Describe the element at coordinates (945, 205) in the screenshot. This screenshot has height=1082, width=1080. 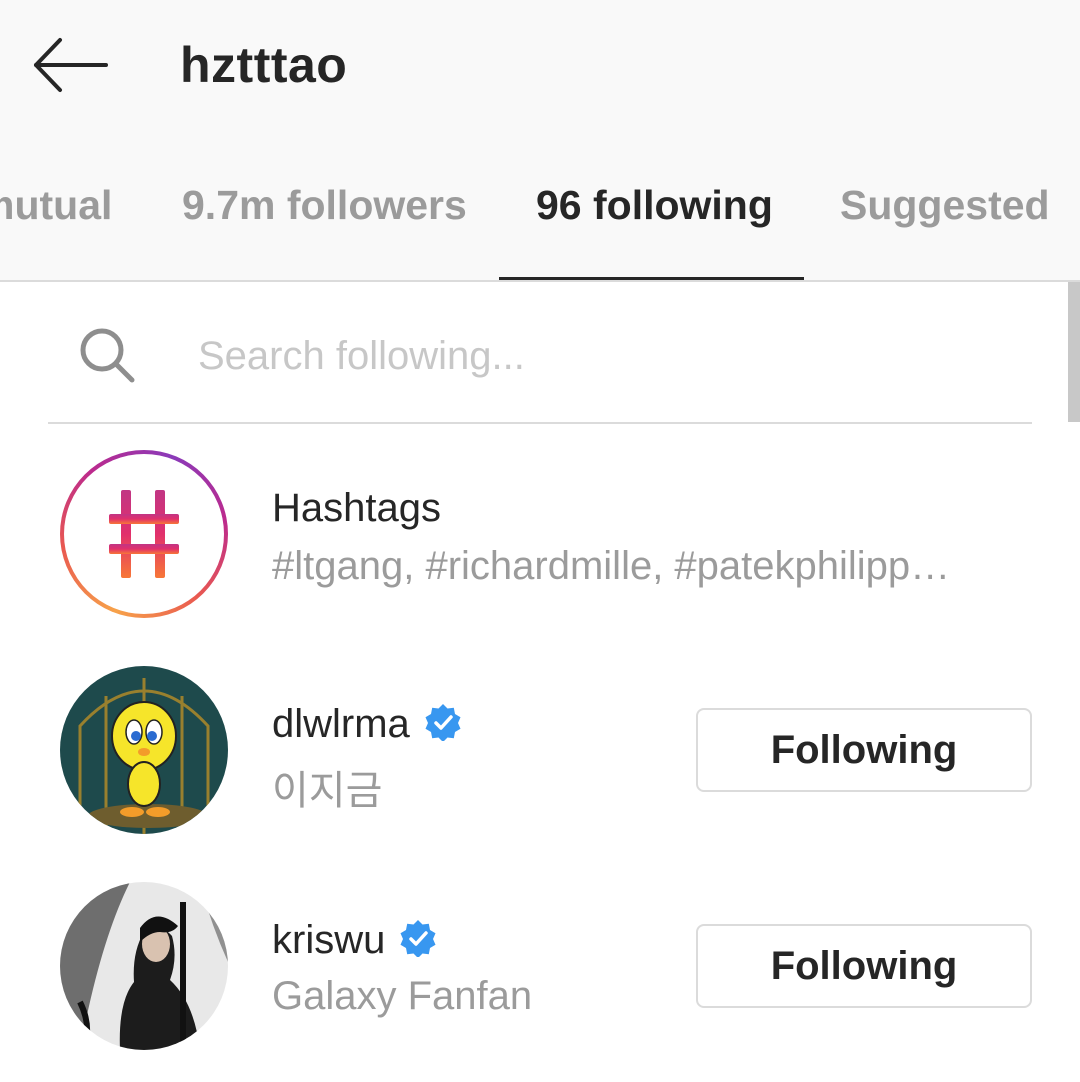
I see `tab-suggested: Suggested` at that location.